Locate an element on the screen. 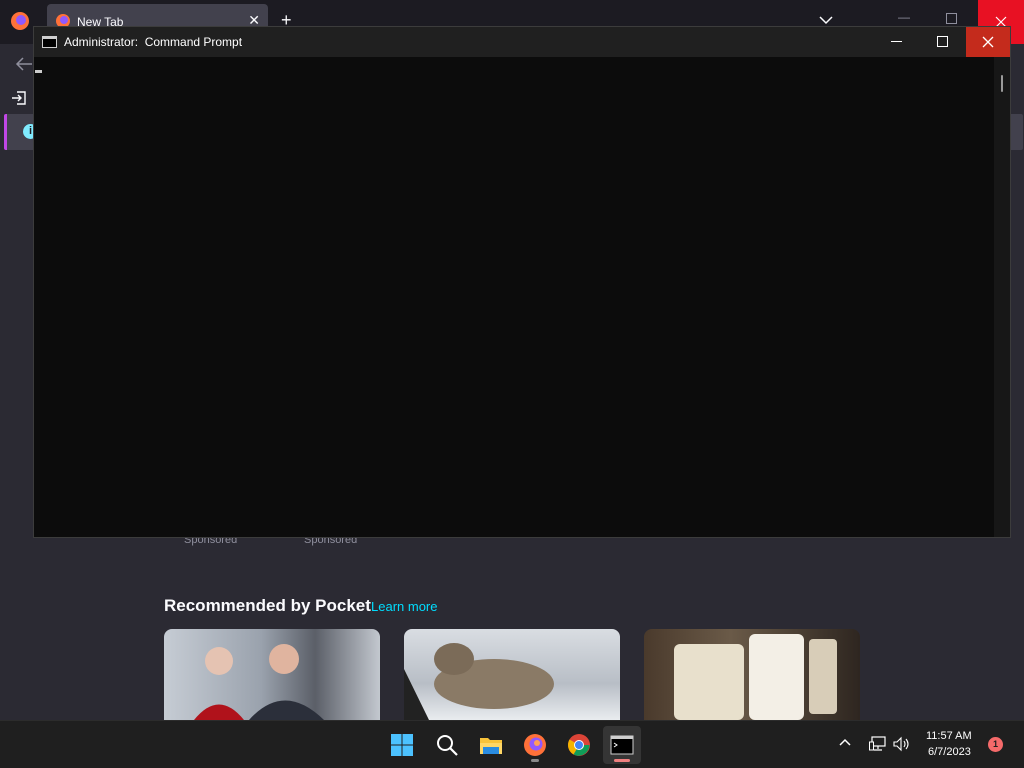 This screenshot has height=768, width=1024. firefox-taskbar-button is located at coordinates (535, 745).